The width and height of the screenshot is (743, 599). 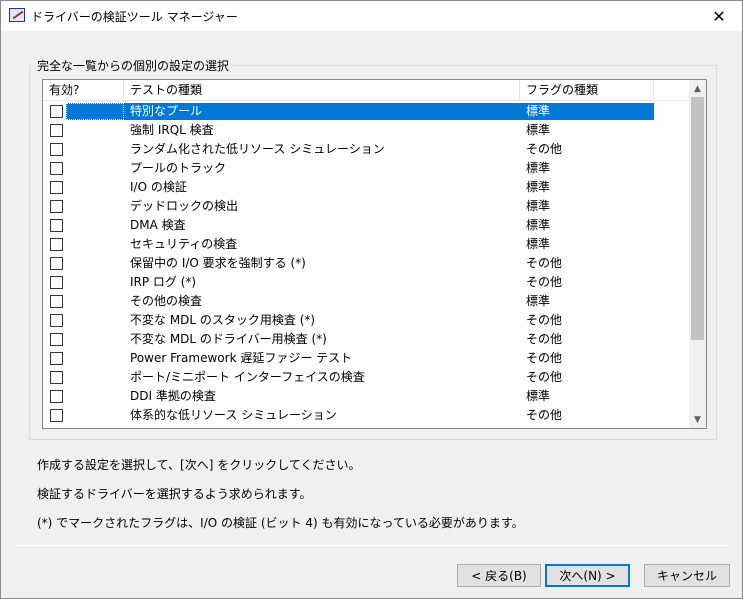 What do you see at coordinates (371, 16) in the screenshot?
I see `title-bar: ドライバーの検証ツール マネージャー ✕` at bounding box center [371, 16].